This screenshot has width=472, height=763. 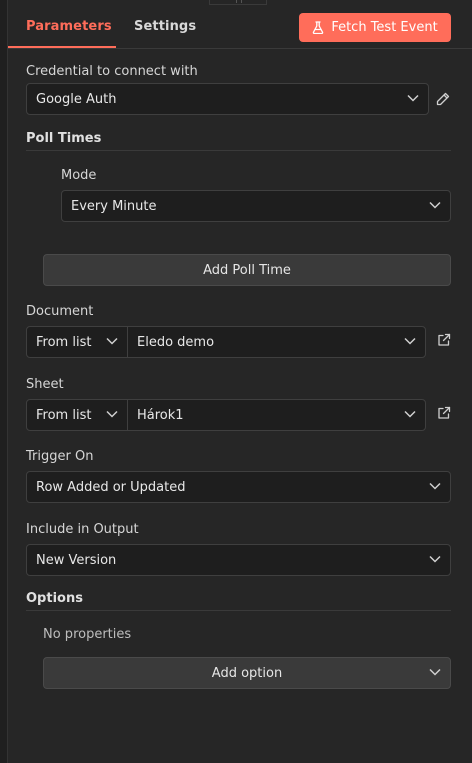 I want to click on add-poll-time-button: Add Poll Time, so click(x=247, y=270).